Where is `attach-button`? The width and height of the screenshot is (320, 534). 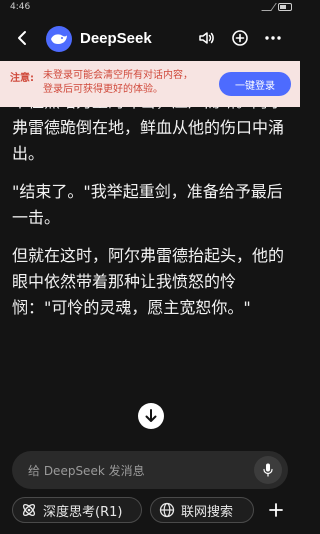 attach-button is located at coordinates (276, 510).